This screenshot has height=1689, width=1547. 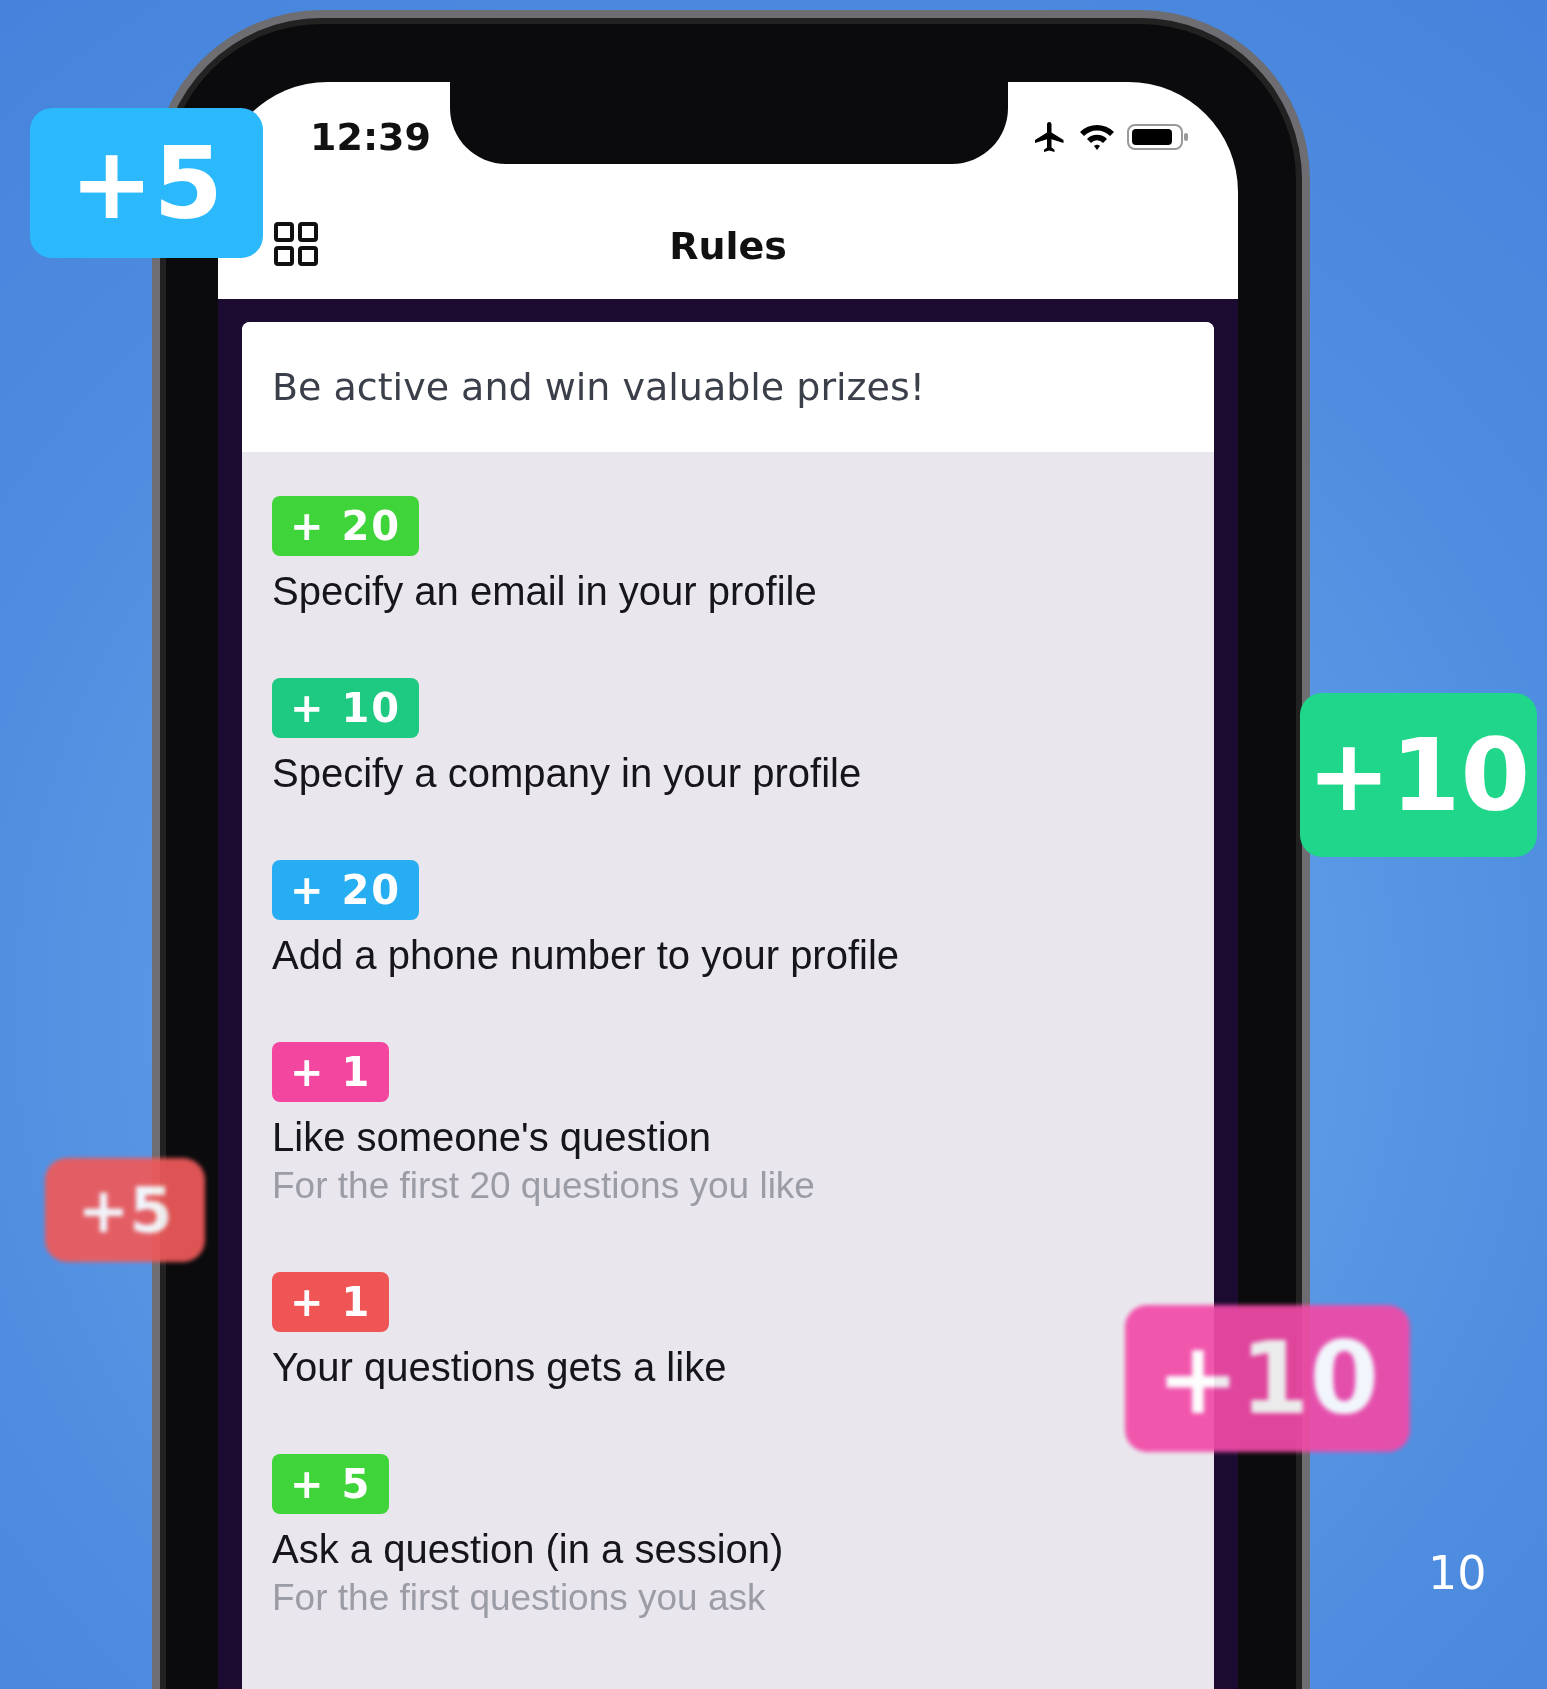 I want to click on rule-title: Specify a company in your profile, so click(x=567, y=773).